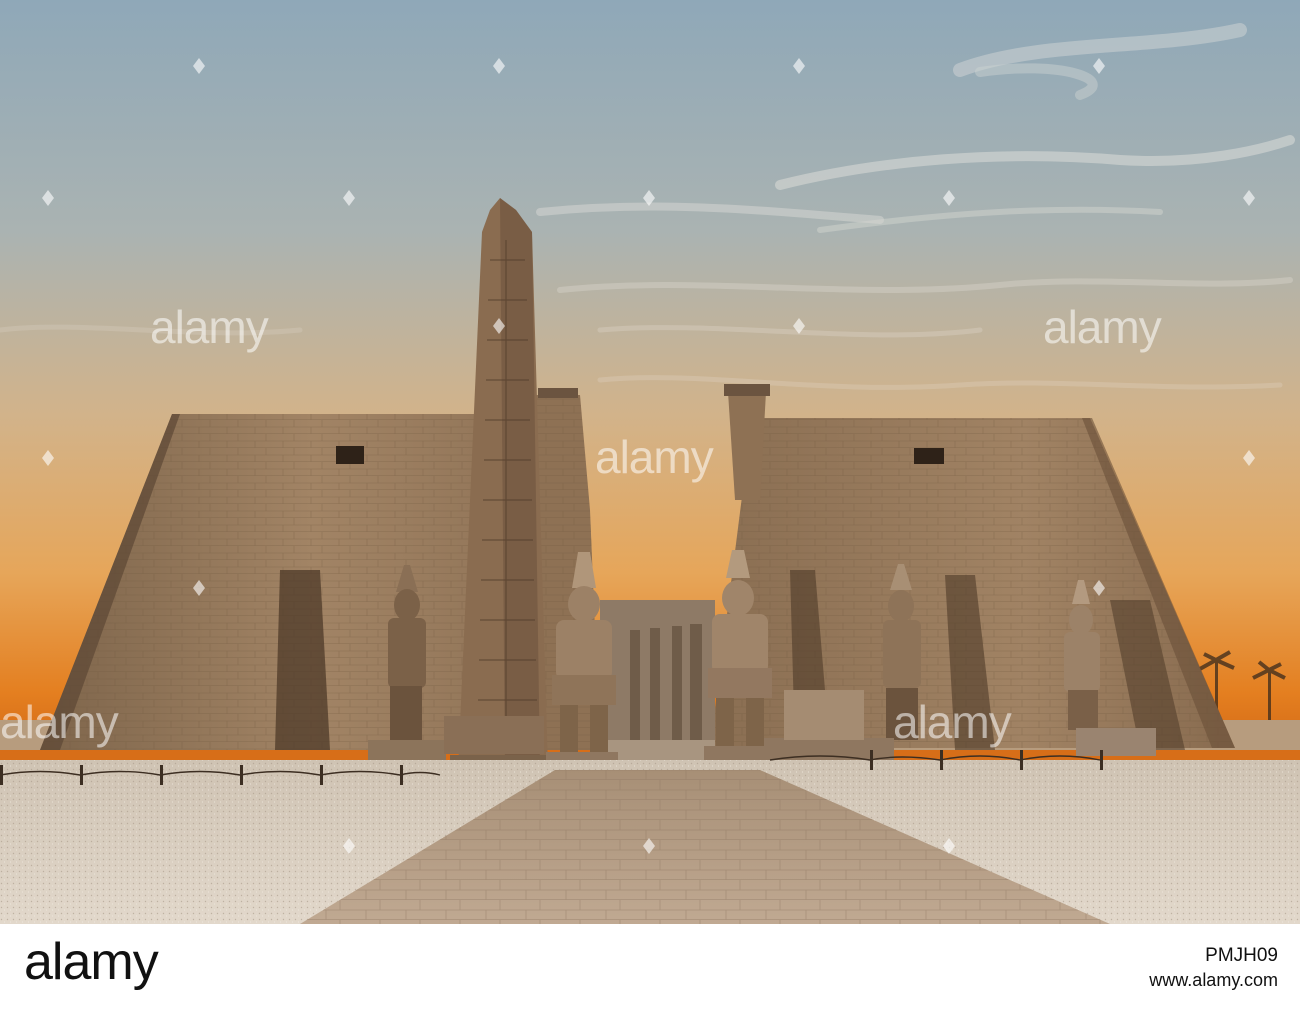  Describe the element at coordinates (1213, 968) in the screenshot. I see `footer-info: PMJH09 www.alamy.com` at that location.